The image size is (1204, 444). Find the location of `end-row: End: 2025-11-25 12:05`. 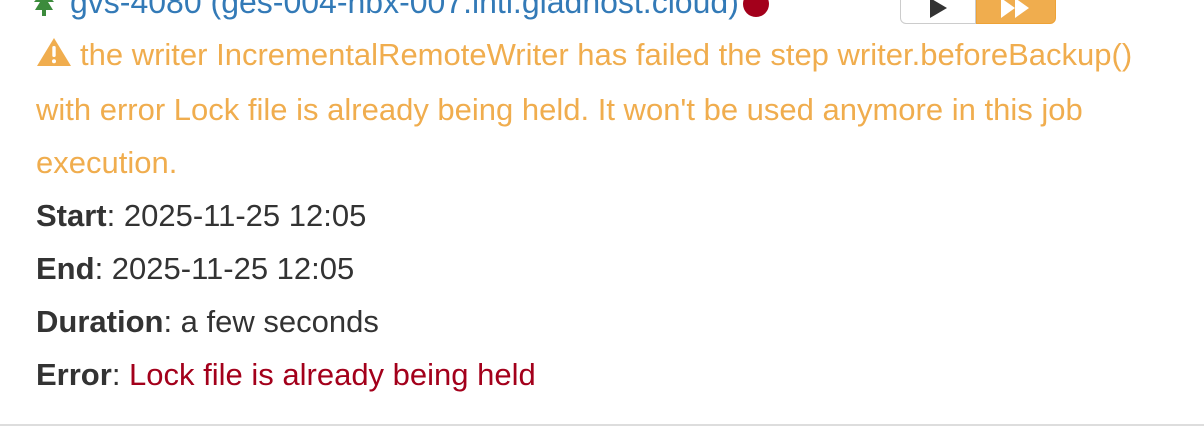

end-row: End: 2025-11-25 12:05 is located at coordinates (195, 268).